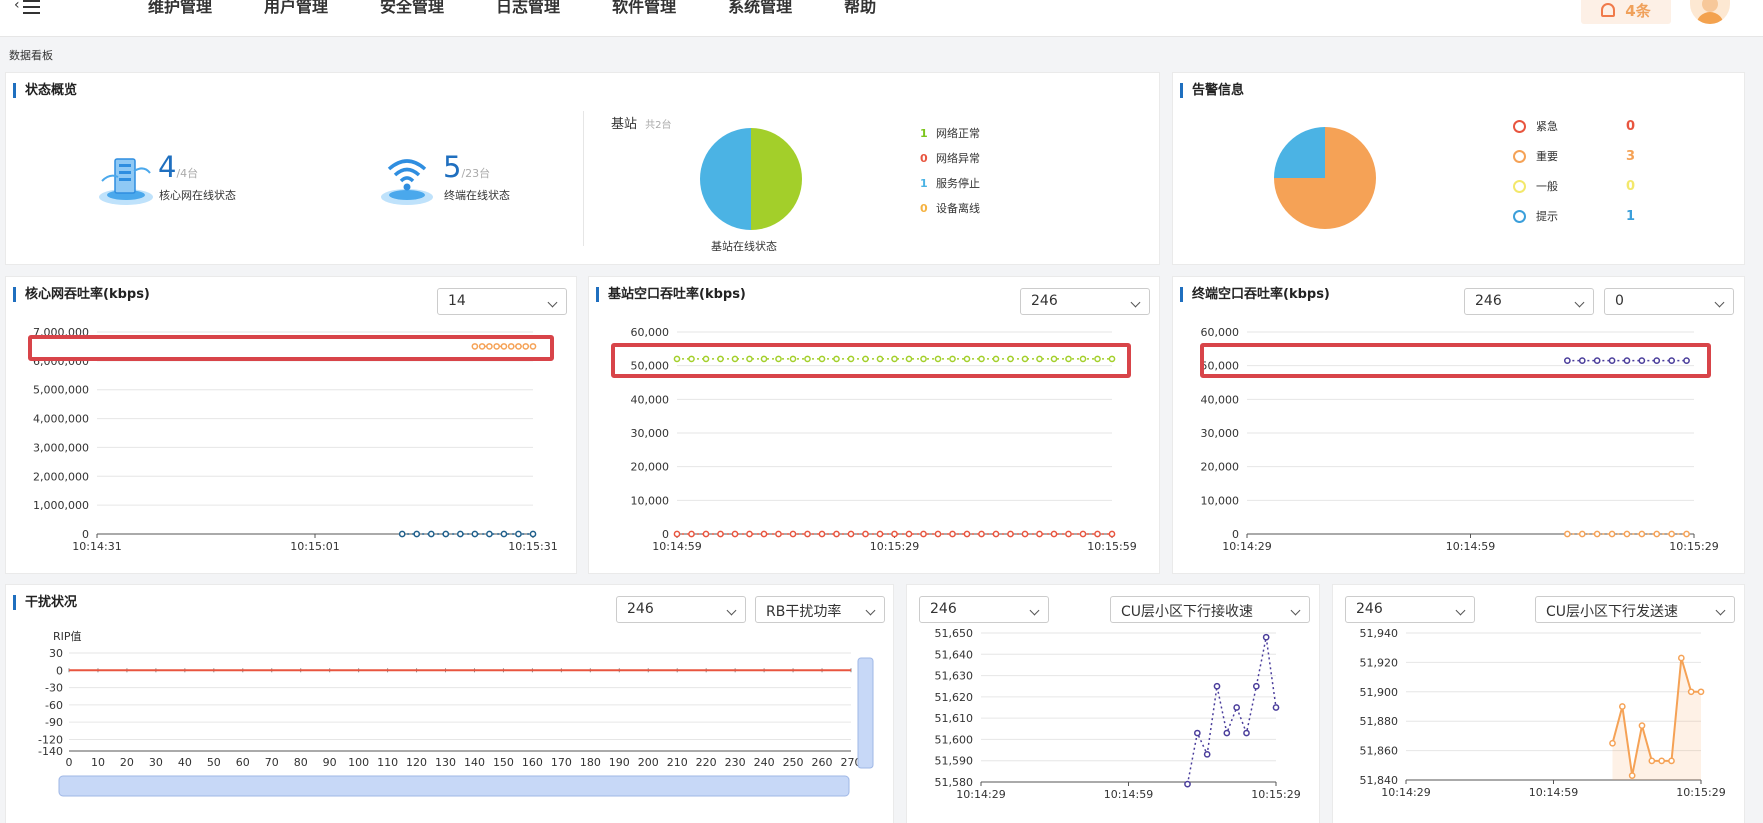 The image size is (1763, 823). I want to click on terminal-wifi-icon, so click(407, 182).